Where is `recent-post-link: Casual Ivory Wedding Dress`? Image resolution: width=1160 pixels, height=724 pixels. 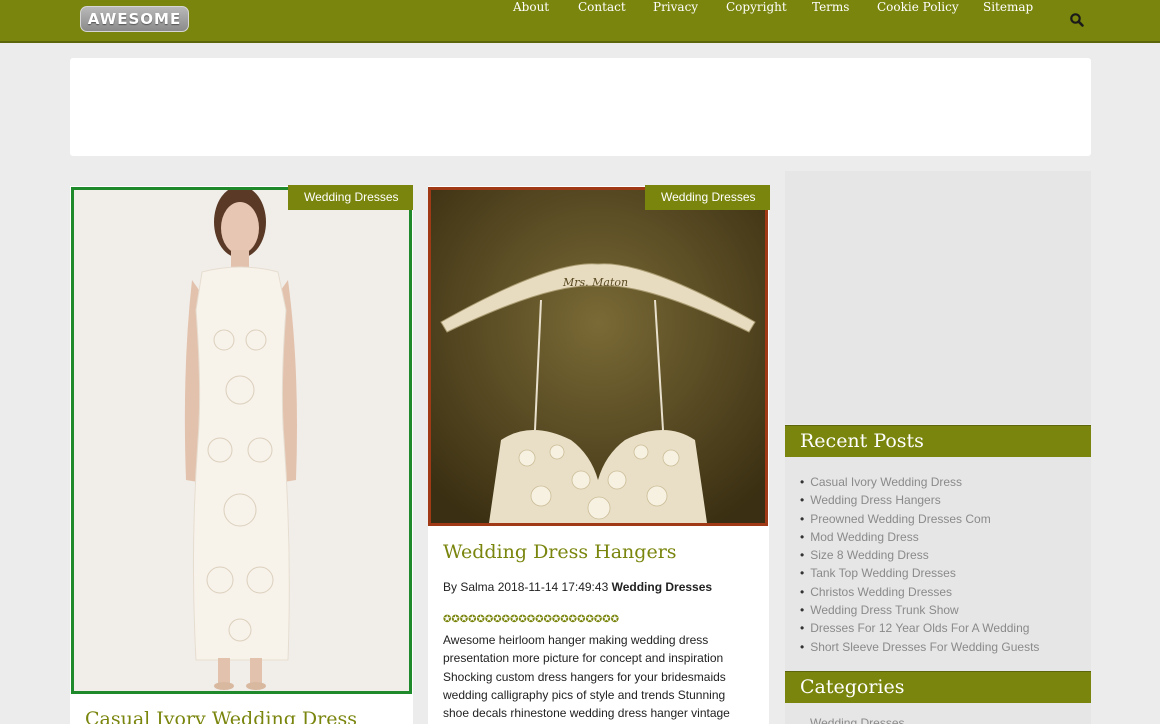
recent-post-link: Casual Ivory Wedding Dress is located at coordinates (919, 483).